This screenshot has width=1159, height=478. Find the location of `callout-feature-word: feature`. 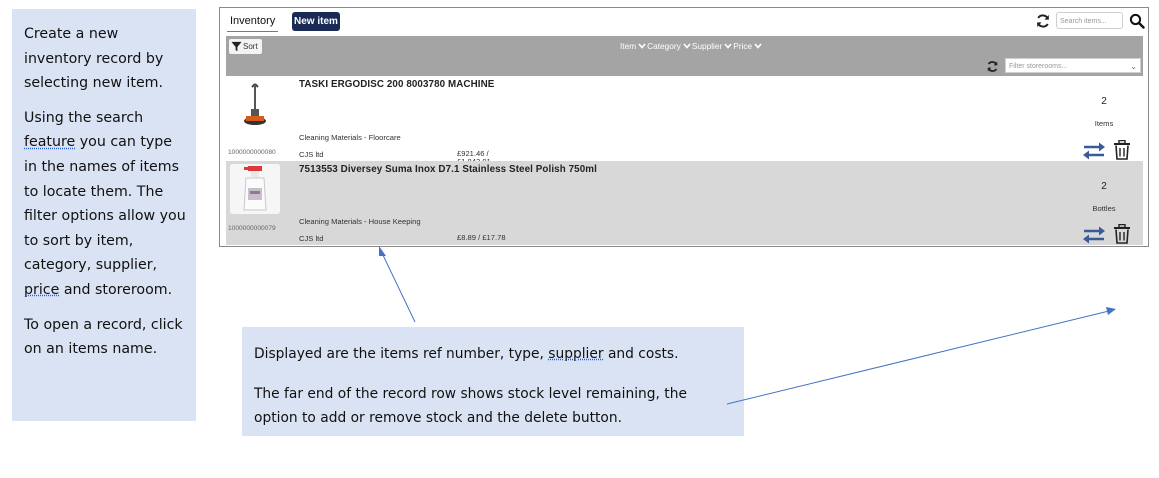

callout-feature-word: feature is located at coordinates (50, 142).